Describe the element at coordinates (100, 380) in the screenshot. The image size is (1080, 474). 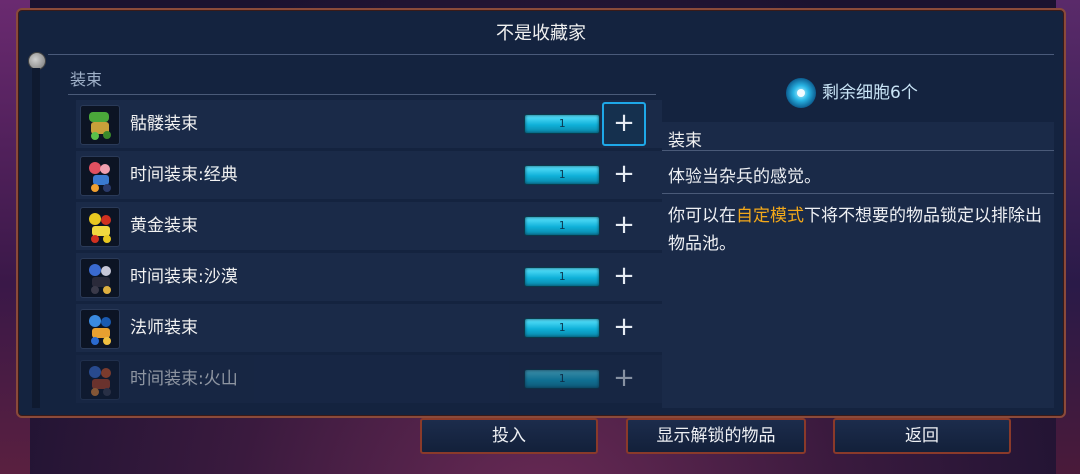
I see `time-outfit-volcano-icon` at that location.